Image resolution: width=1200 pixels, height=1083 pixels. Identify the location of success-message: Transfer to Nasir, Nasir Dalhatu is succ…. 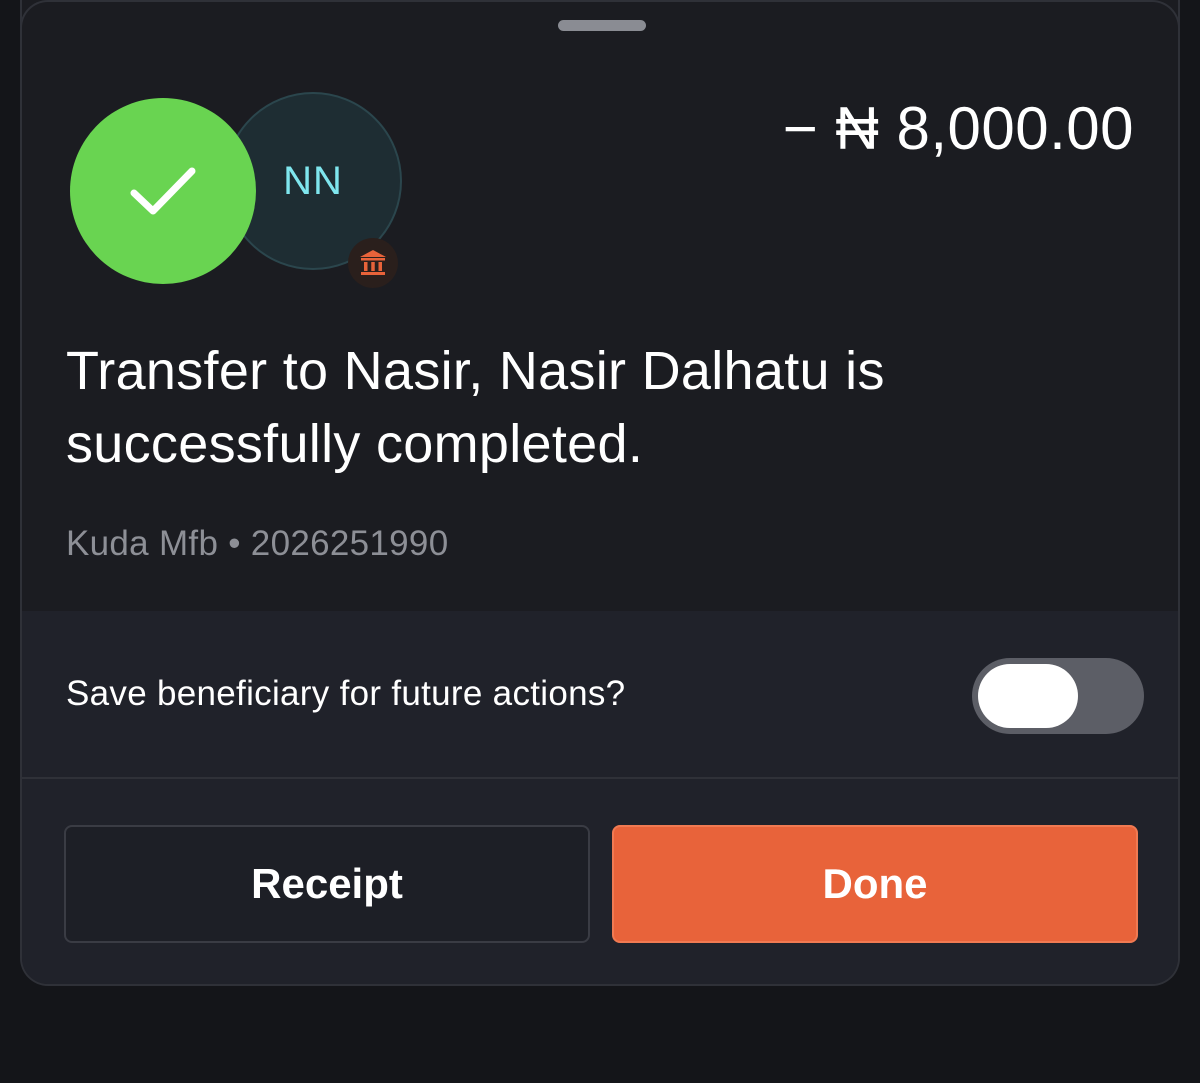
(475, 407).